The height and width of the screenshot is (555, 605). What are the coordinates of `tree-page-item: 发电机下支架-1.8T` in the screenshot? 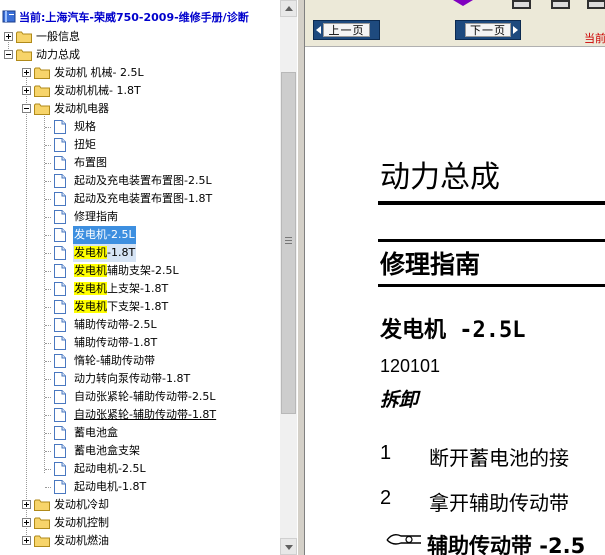 It's located at (140, 307).